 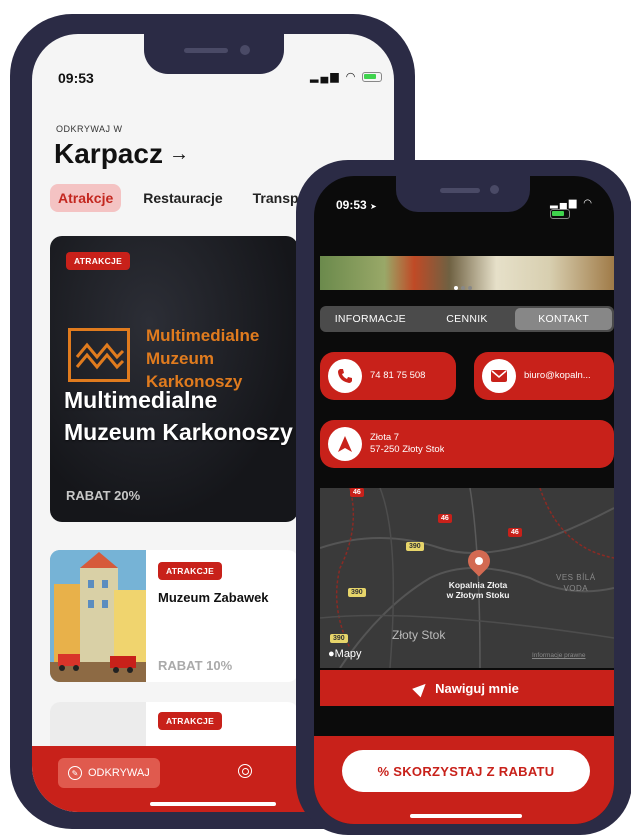 I want to click on segment-kontakt: KONTAKT, so click(x=564, y=319).